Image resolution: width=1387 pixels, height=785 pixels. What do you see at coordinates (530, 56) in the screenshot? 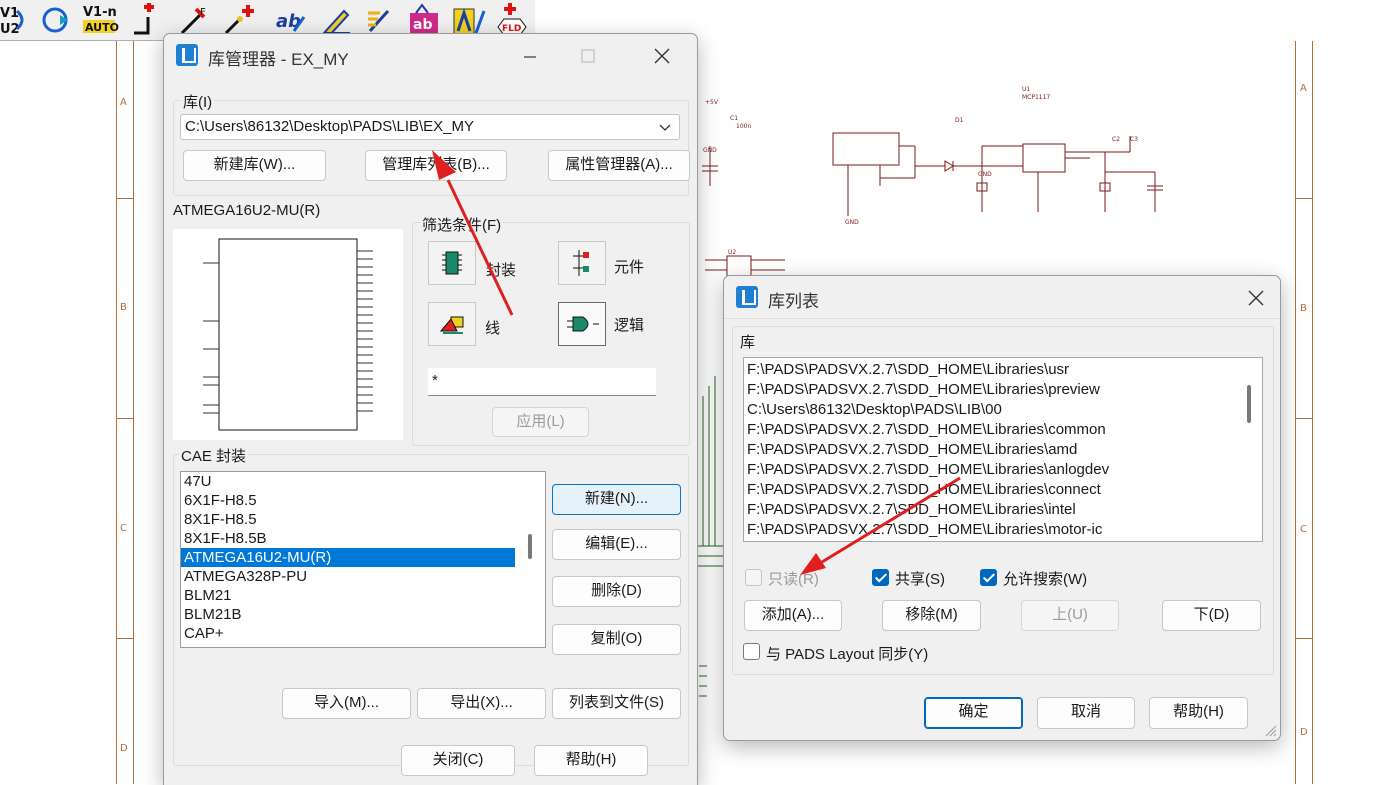
I see `minimize-button` at bounding box center [530, 56].